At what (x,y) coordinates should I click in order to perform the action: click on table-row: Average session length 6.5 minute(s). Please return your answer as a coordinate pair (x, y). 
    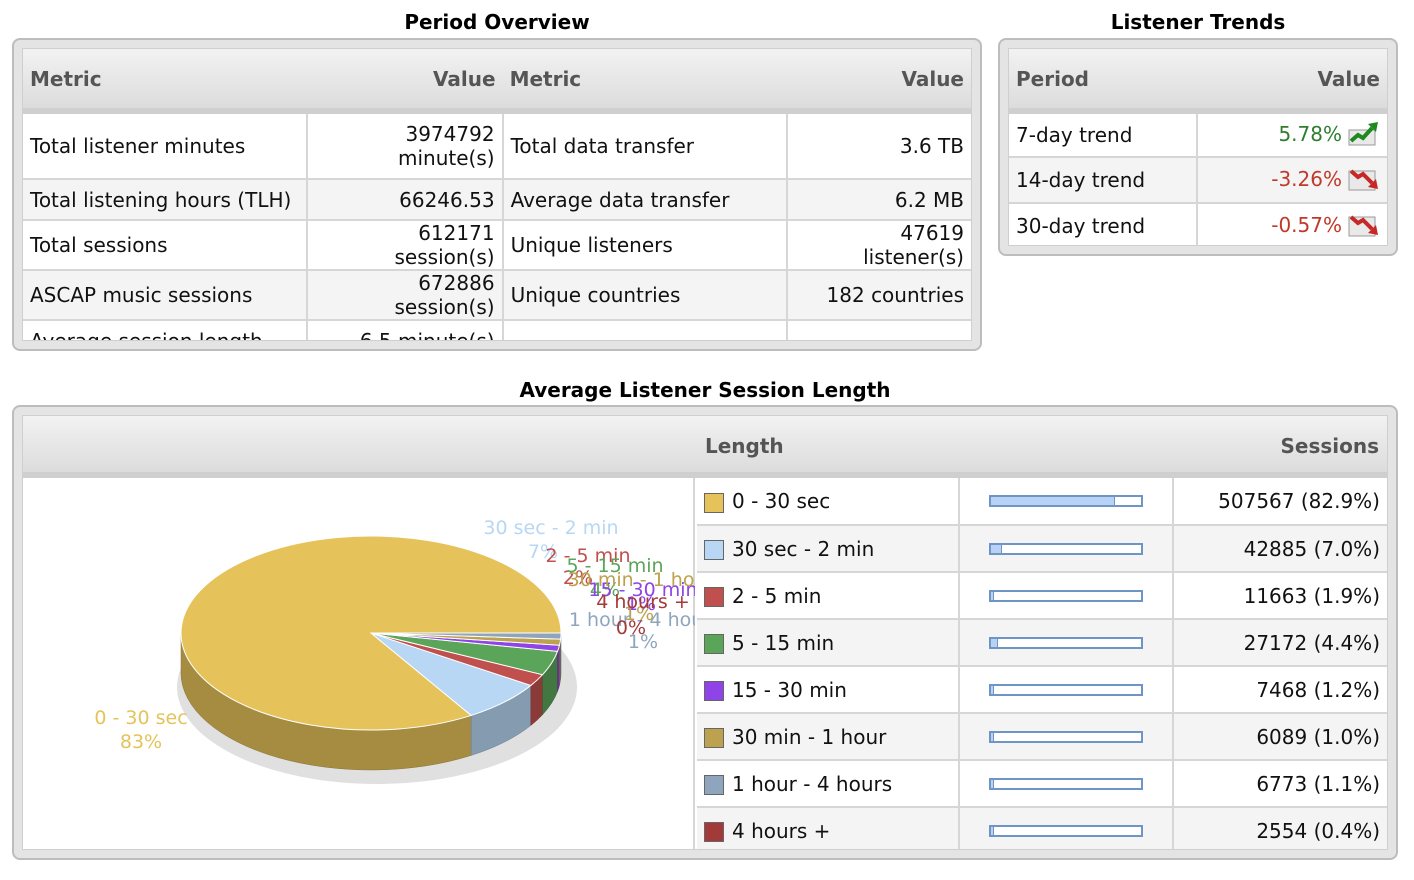
    Looking at the image, I should click on (497, 330).